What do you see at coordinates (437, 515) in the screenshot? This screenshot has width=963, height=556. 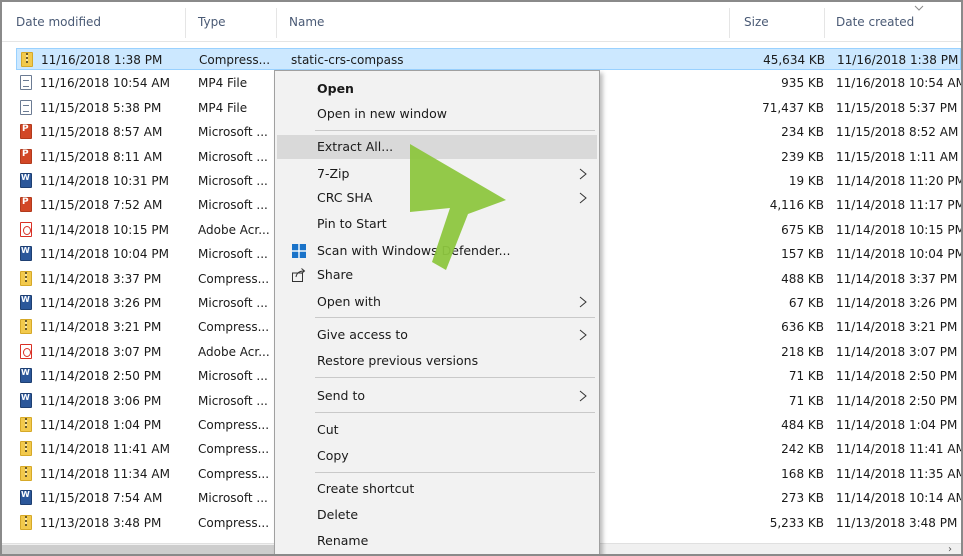 I see `menu-item-delete: Delete` at bounding box center [437, 515].